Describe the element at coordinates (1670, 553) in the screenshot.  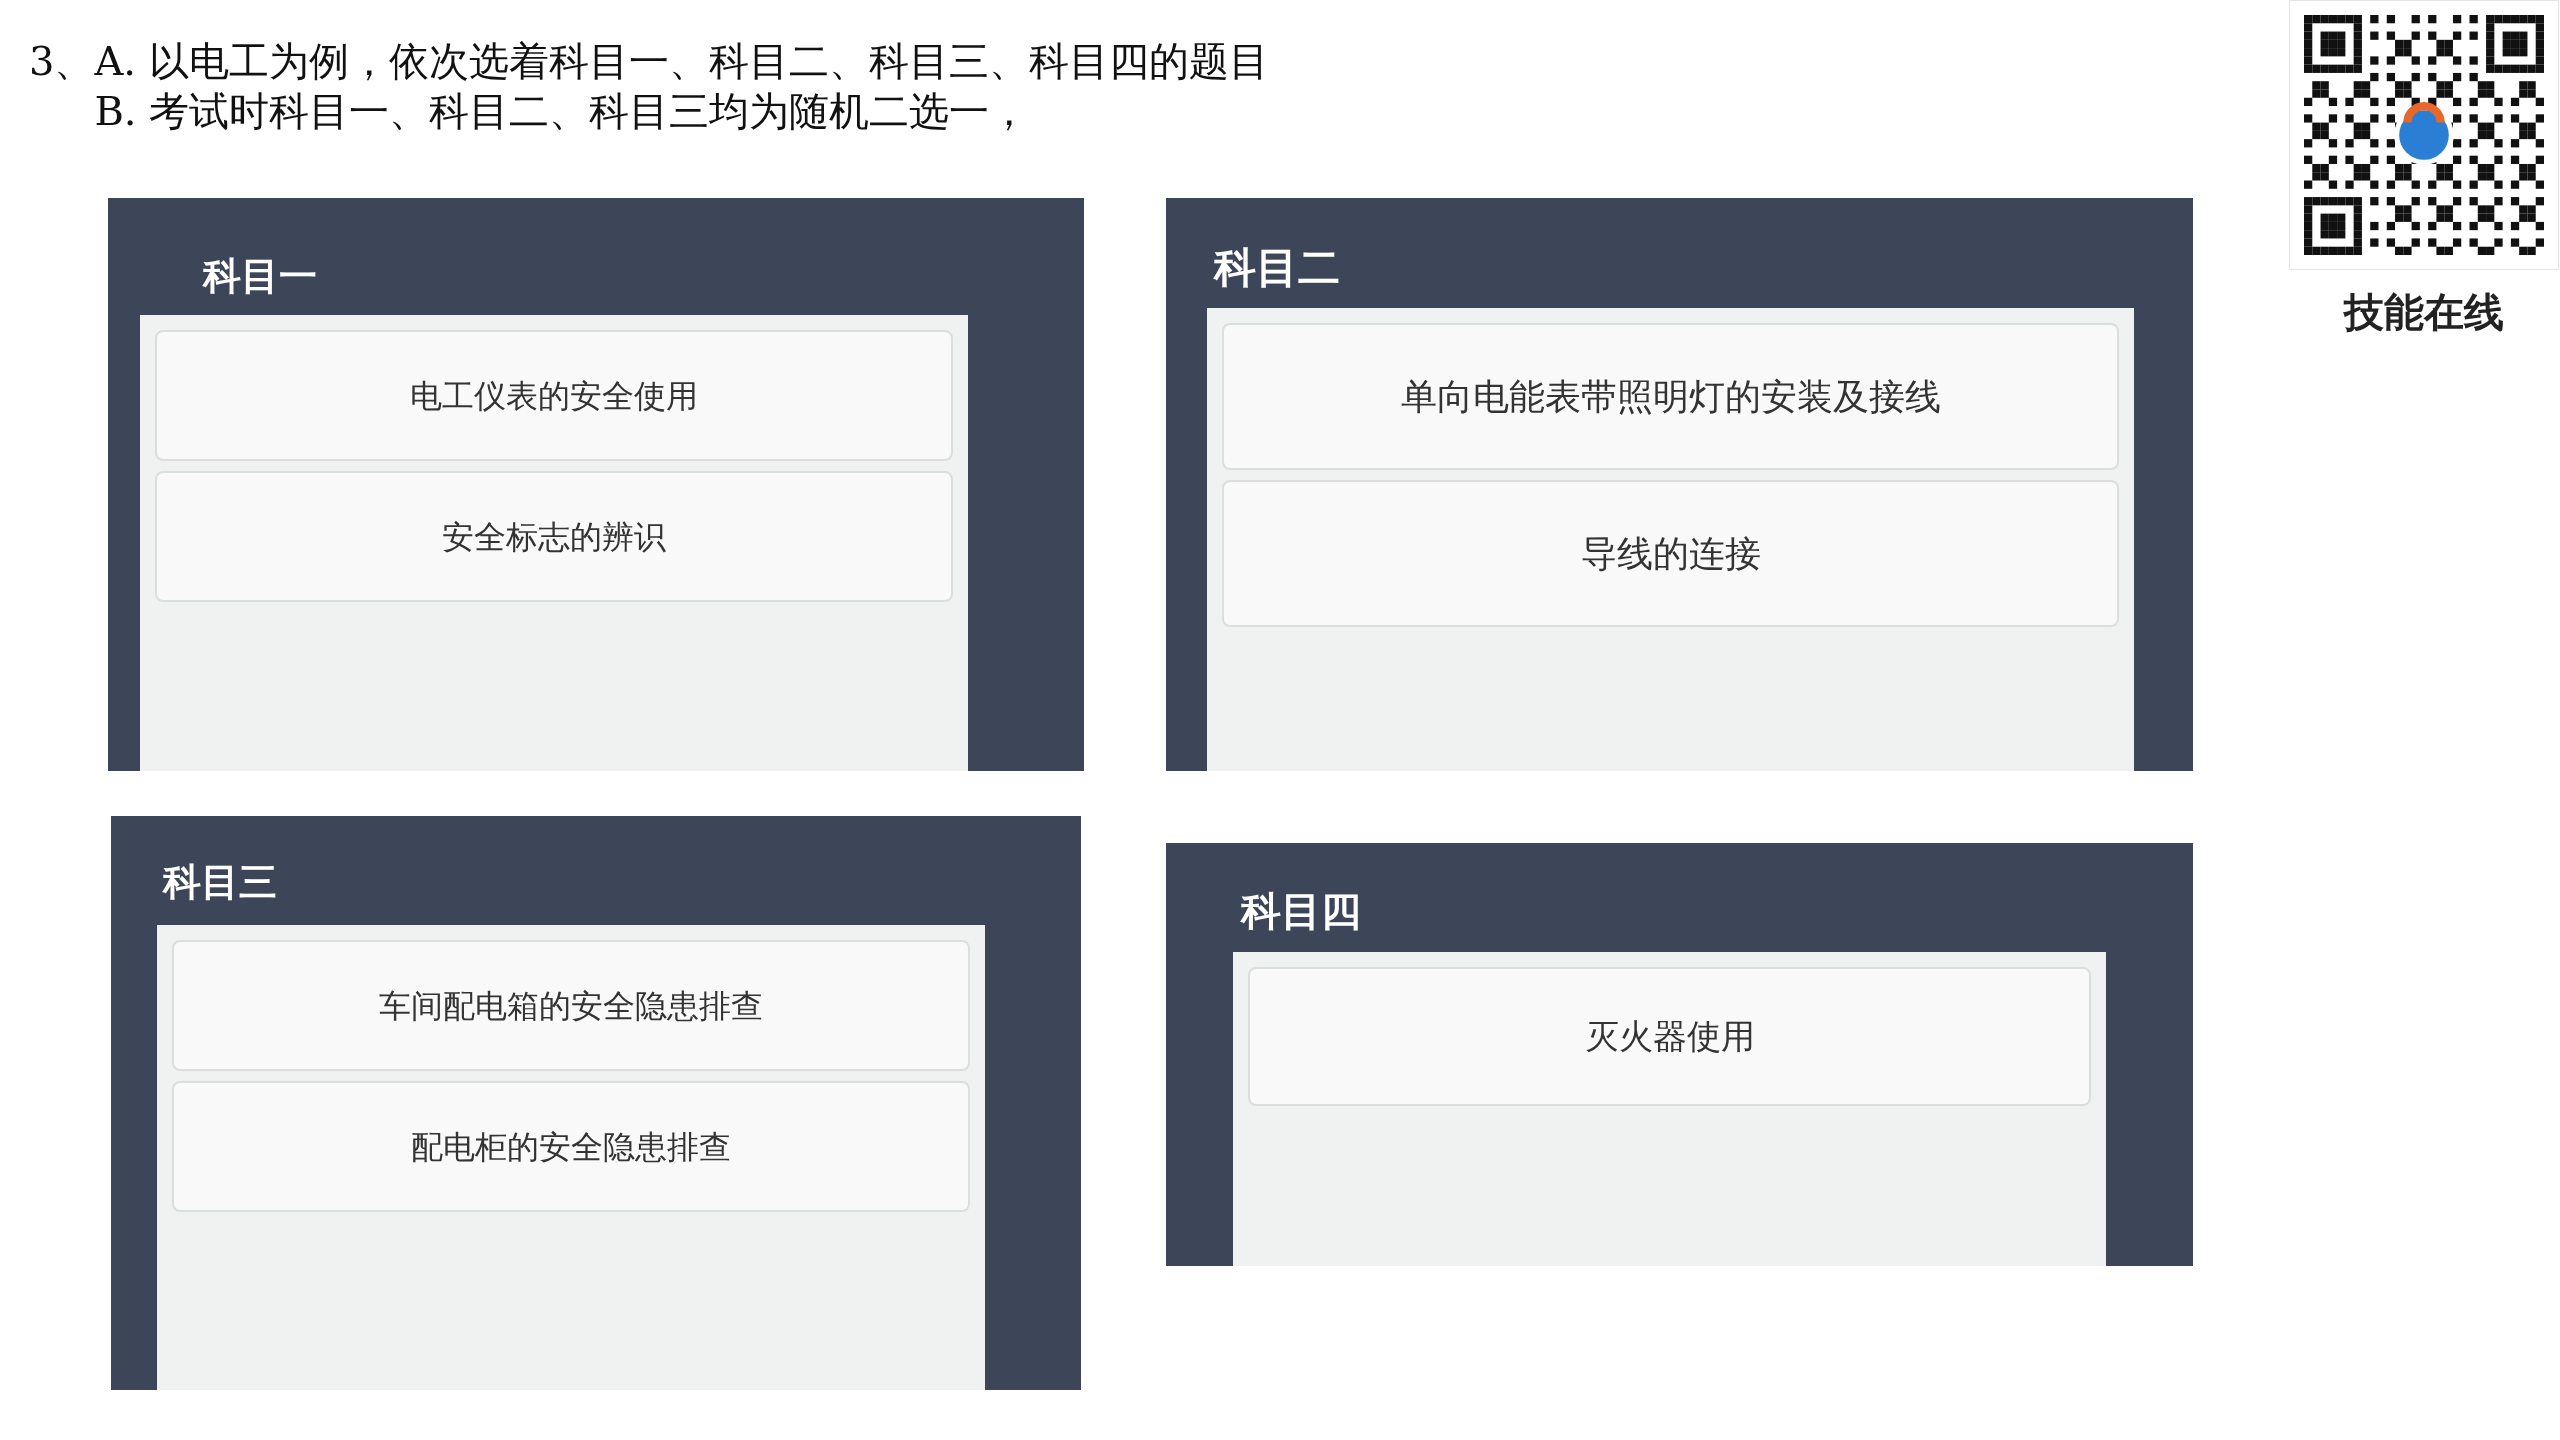
I see `question-card: 导线的连接` at that location.